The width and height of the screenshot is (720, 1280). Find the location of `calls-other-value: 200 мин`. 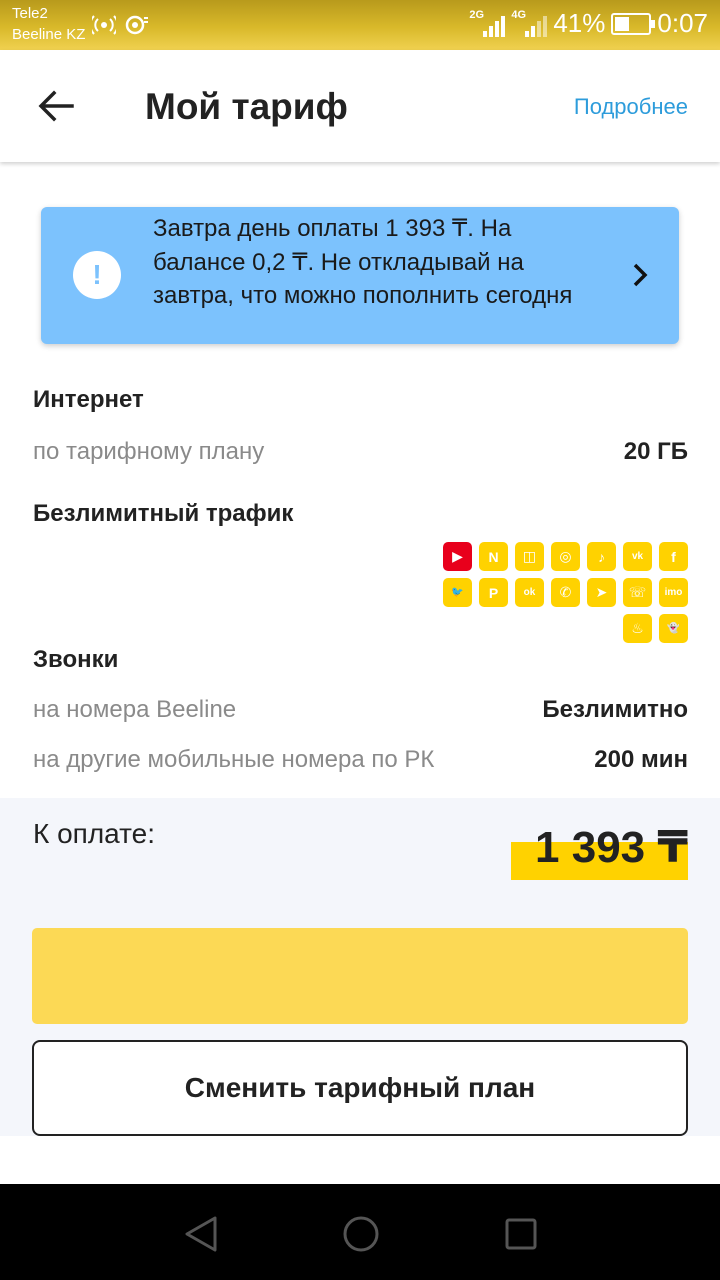

calls-other-value: 200 мин is located at coordinates (641, 759).